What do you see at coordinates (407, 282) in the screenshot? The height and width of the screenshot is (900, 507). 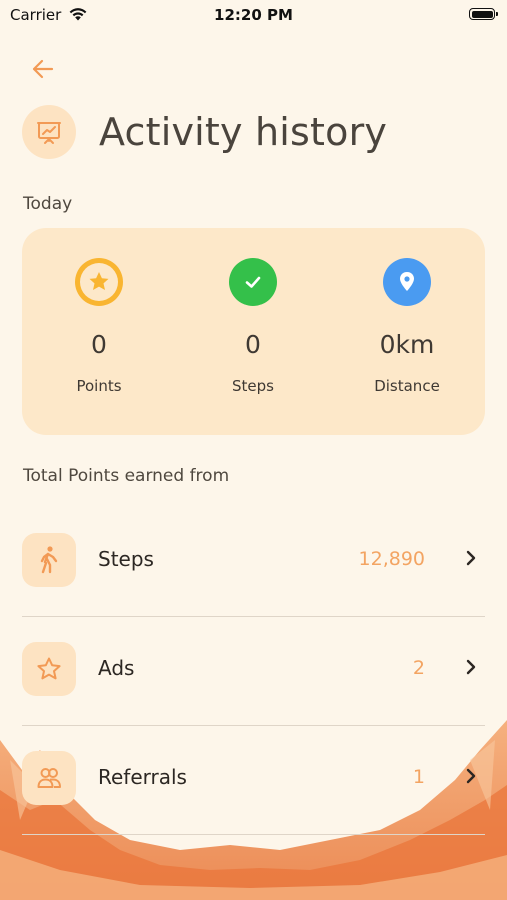 I see `location-pin-icon` at bounding box center [407, 282].